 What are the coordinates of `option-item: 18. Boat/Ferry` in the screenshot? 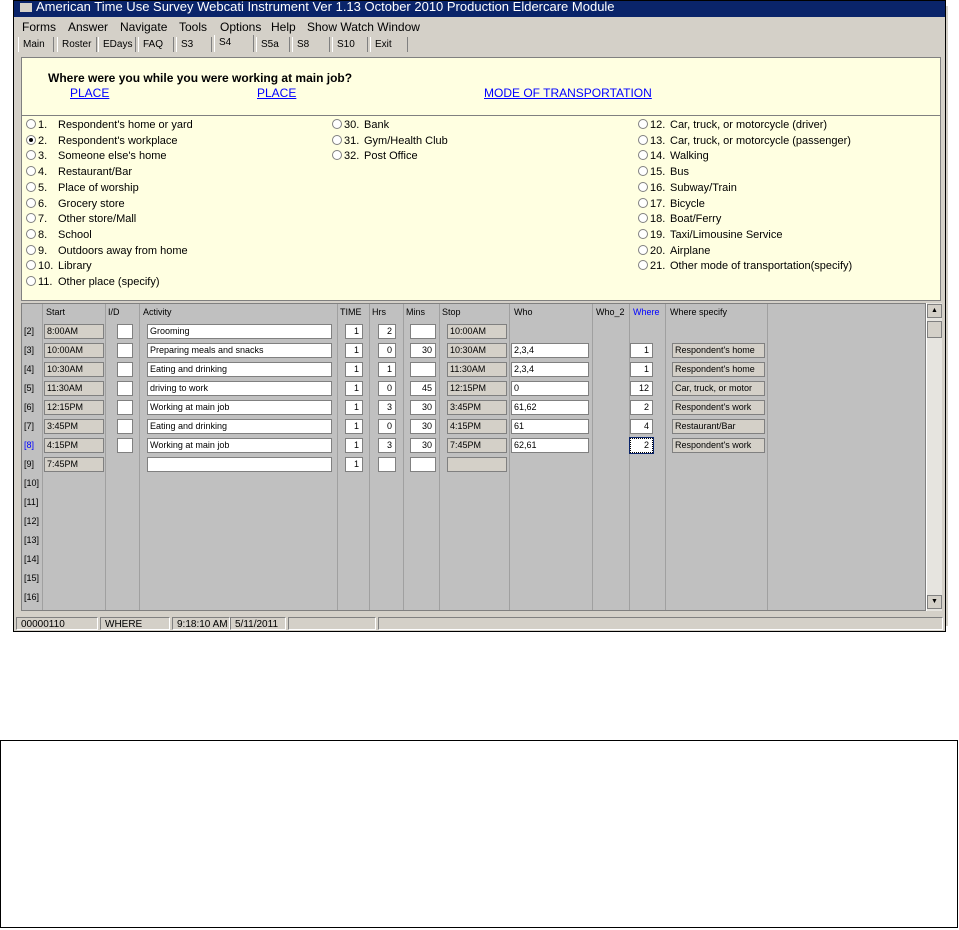 It's located at (679, 219).